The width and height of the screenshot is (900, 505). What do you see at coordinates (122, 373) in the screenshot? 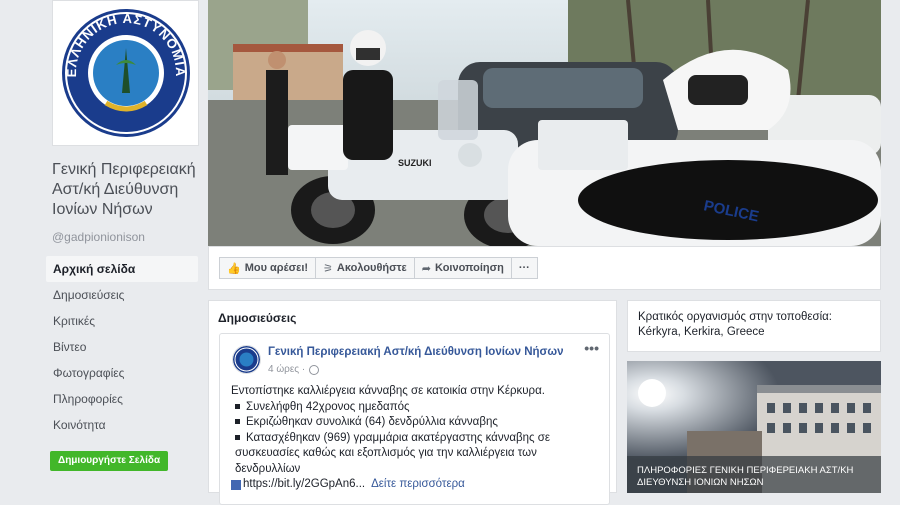
I see `nav-item-photos: Φωτογραφίες` at bounding box center [122, 373].